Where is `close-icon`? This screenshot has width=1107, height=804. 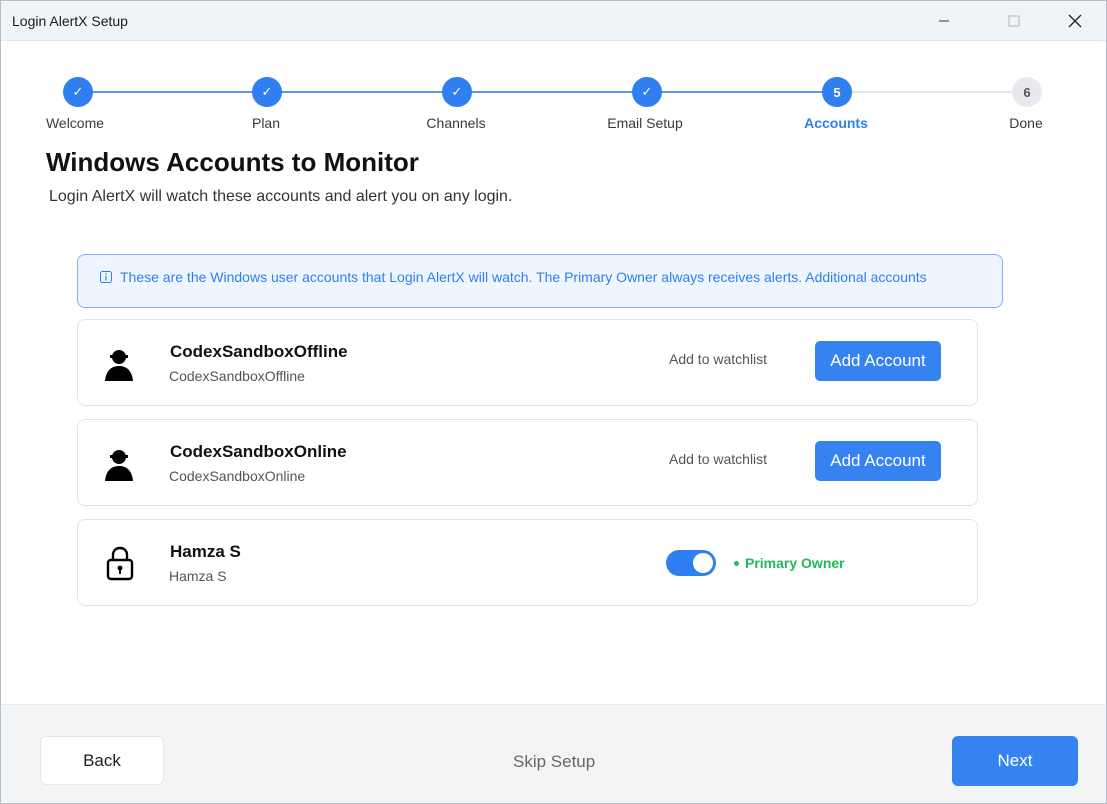 close-icon is located at coordinates (1075, 21).